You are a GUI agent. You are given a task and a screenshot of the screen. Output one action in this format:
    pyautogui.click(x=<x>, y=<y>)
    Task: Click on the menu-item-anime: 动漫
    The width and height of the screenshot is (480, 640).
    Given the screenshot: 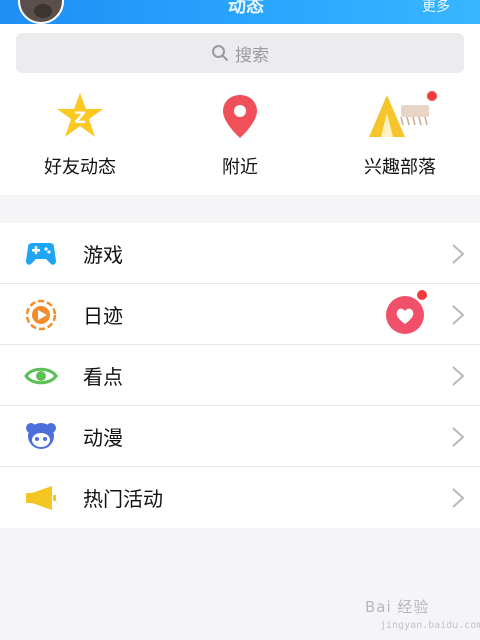 What is the action you would take?
    pyautogui.click(x=240, y=436)
    